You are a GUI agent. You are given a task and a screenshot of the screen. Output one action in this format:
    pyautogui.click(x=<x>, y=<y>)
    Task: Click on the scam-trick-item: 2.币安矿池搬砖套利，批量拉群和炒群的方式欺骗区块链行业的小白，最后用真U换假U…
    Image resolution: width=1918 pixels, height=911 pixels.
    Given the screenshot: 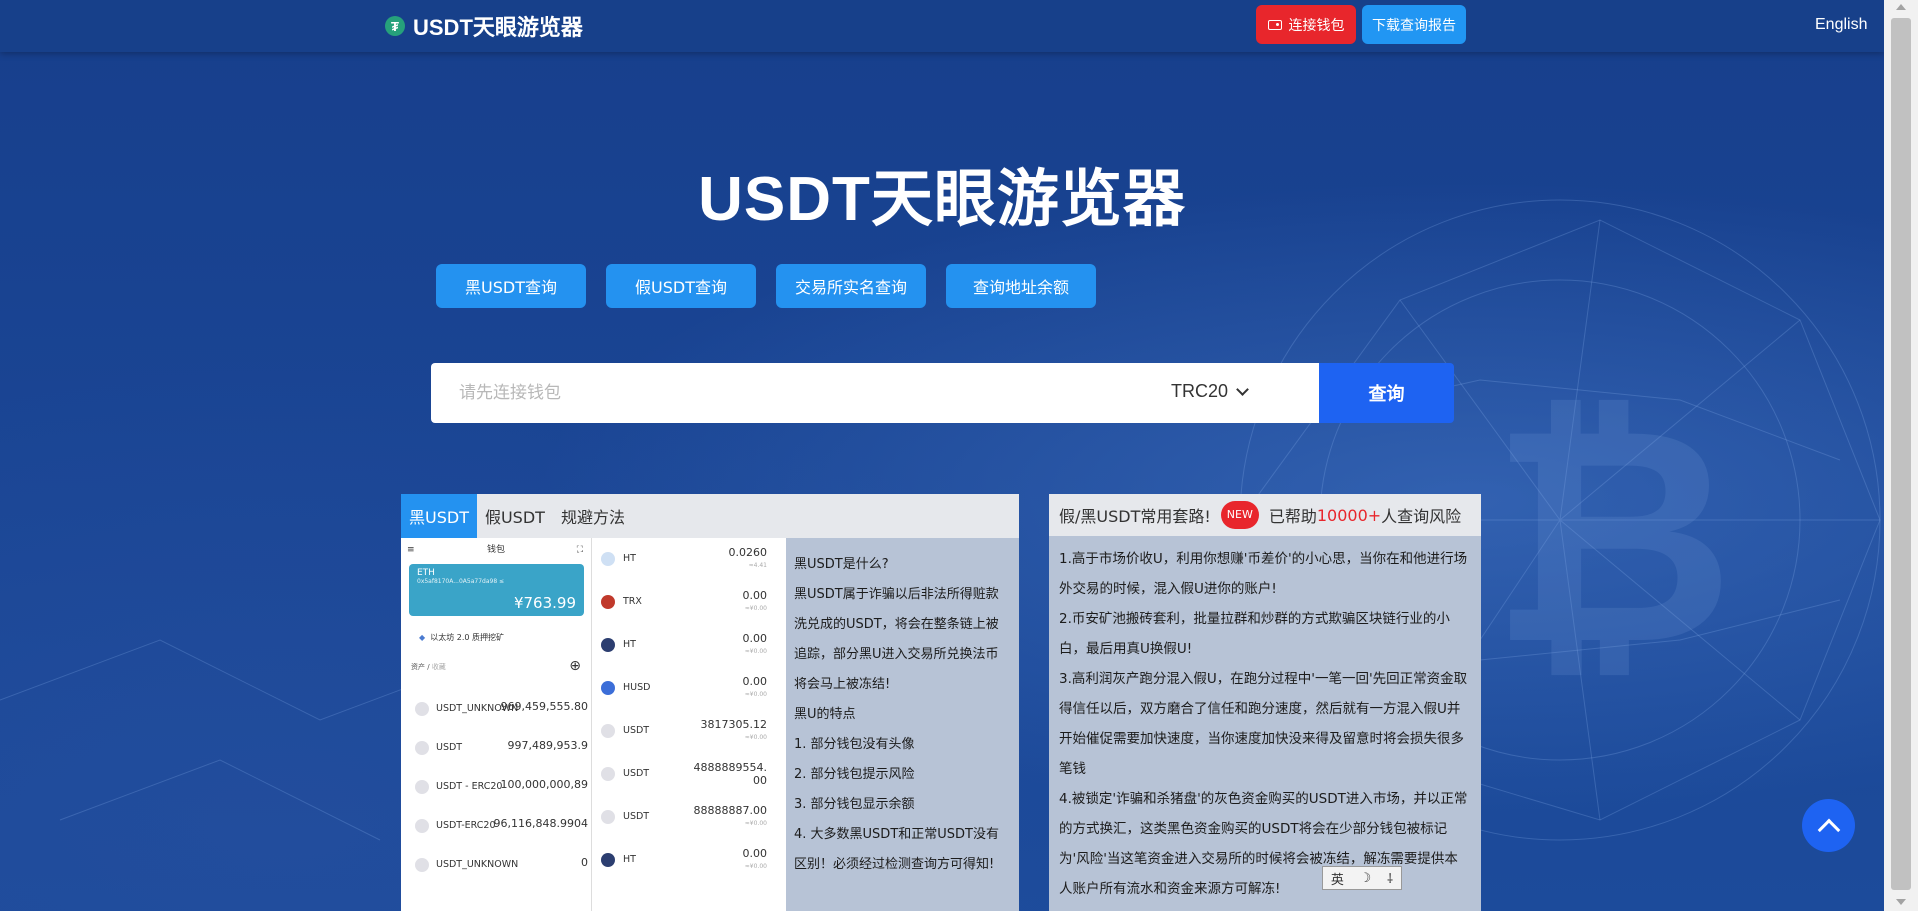 What is the action you would take?
    pyautogui.click(x=1254, y=634)
    